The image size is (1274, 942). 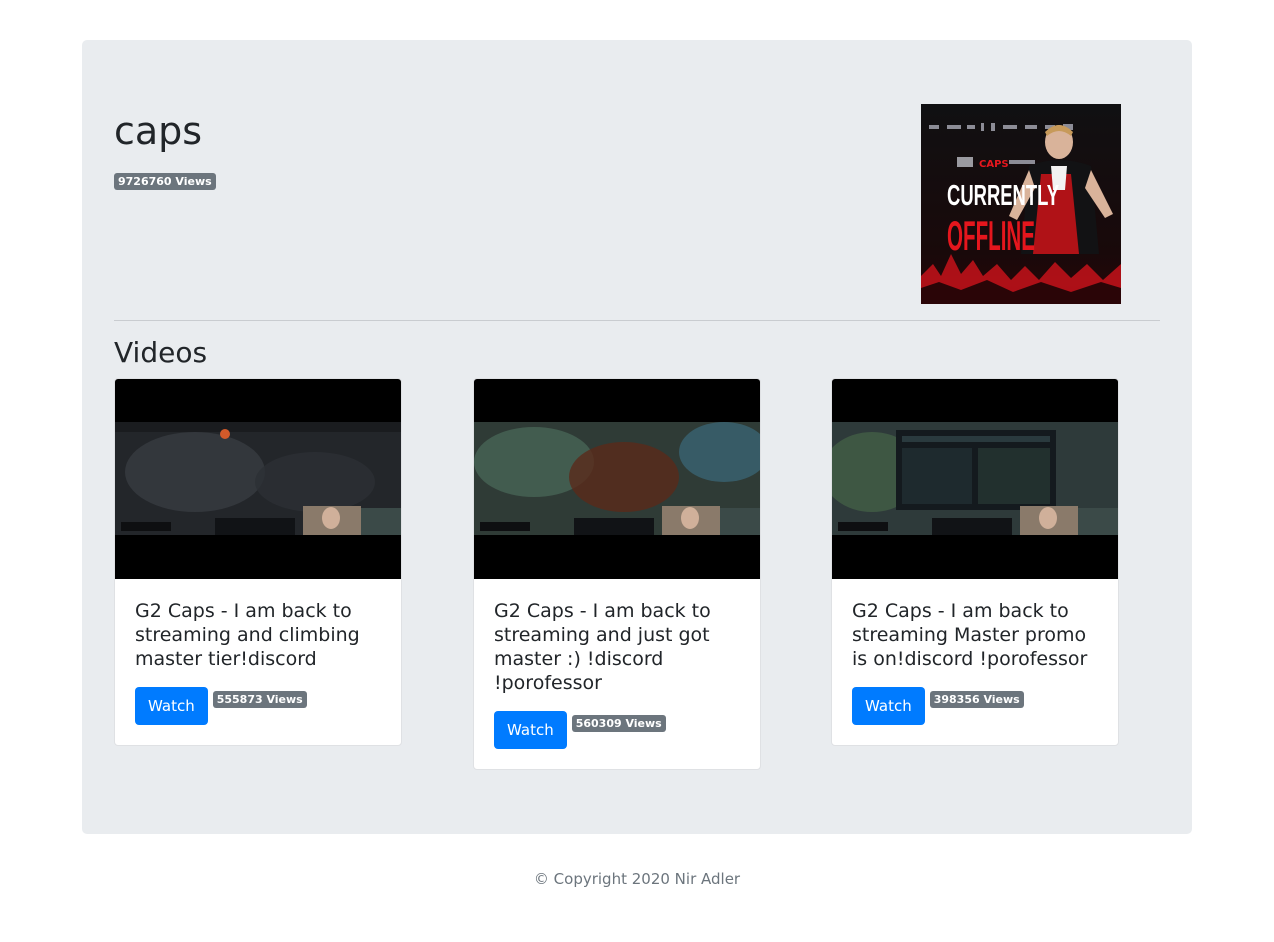 I want to click on videos-heading: Videos, so click(x=161, y=352).